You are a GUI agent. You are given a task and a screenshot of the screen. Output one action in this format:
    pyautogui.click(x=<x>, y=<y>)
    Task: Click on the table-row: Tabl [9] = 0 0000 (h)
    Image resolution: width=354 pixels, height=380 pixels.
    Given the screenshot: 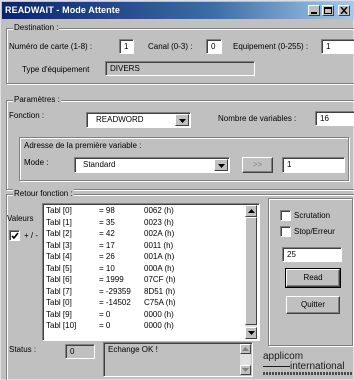 What is the action you would take?
    pyautogui.click(x=116, y=315)
    